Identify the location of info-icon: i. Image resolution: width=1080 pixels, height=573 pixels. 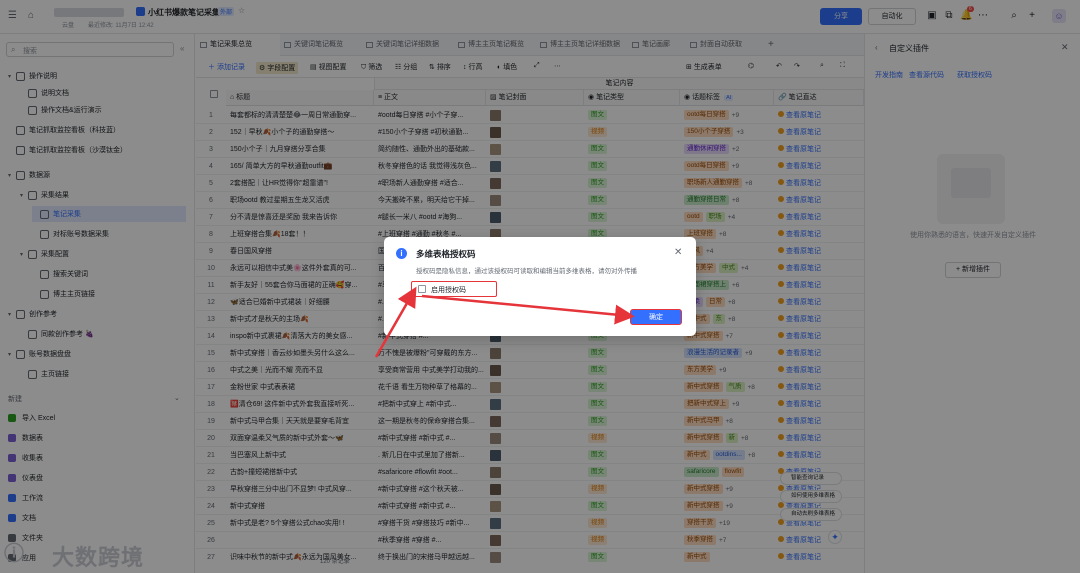
(401, 253).